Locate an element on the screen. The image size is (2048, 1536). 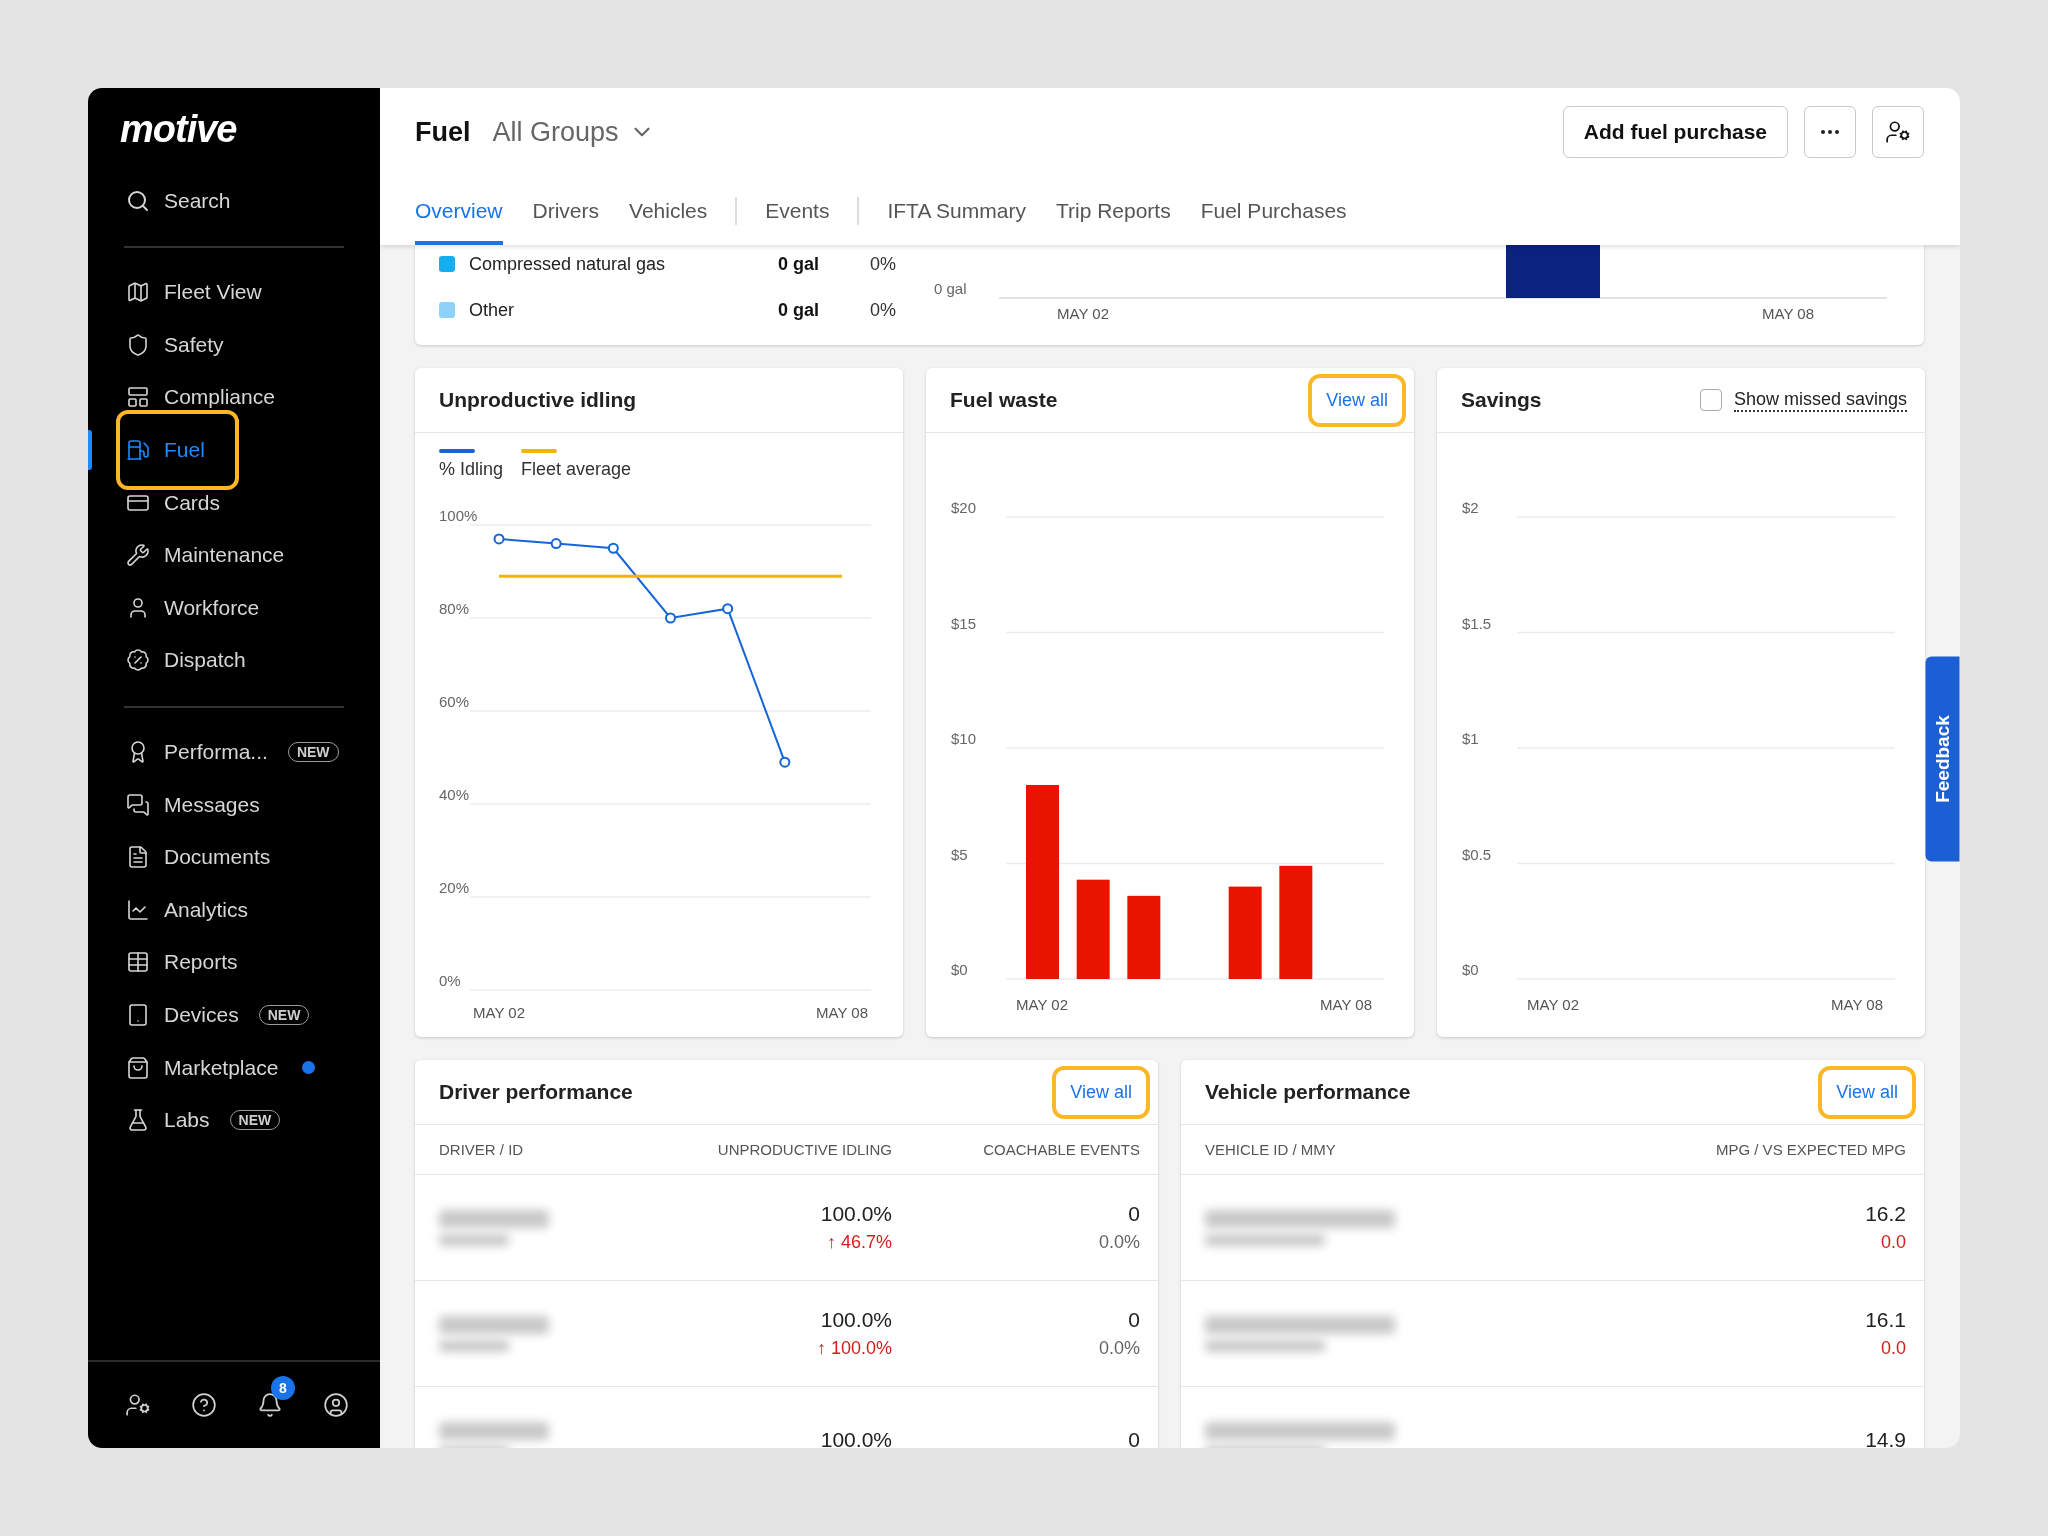
nav-item: Analytics is located at coordinates (234, 910).